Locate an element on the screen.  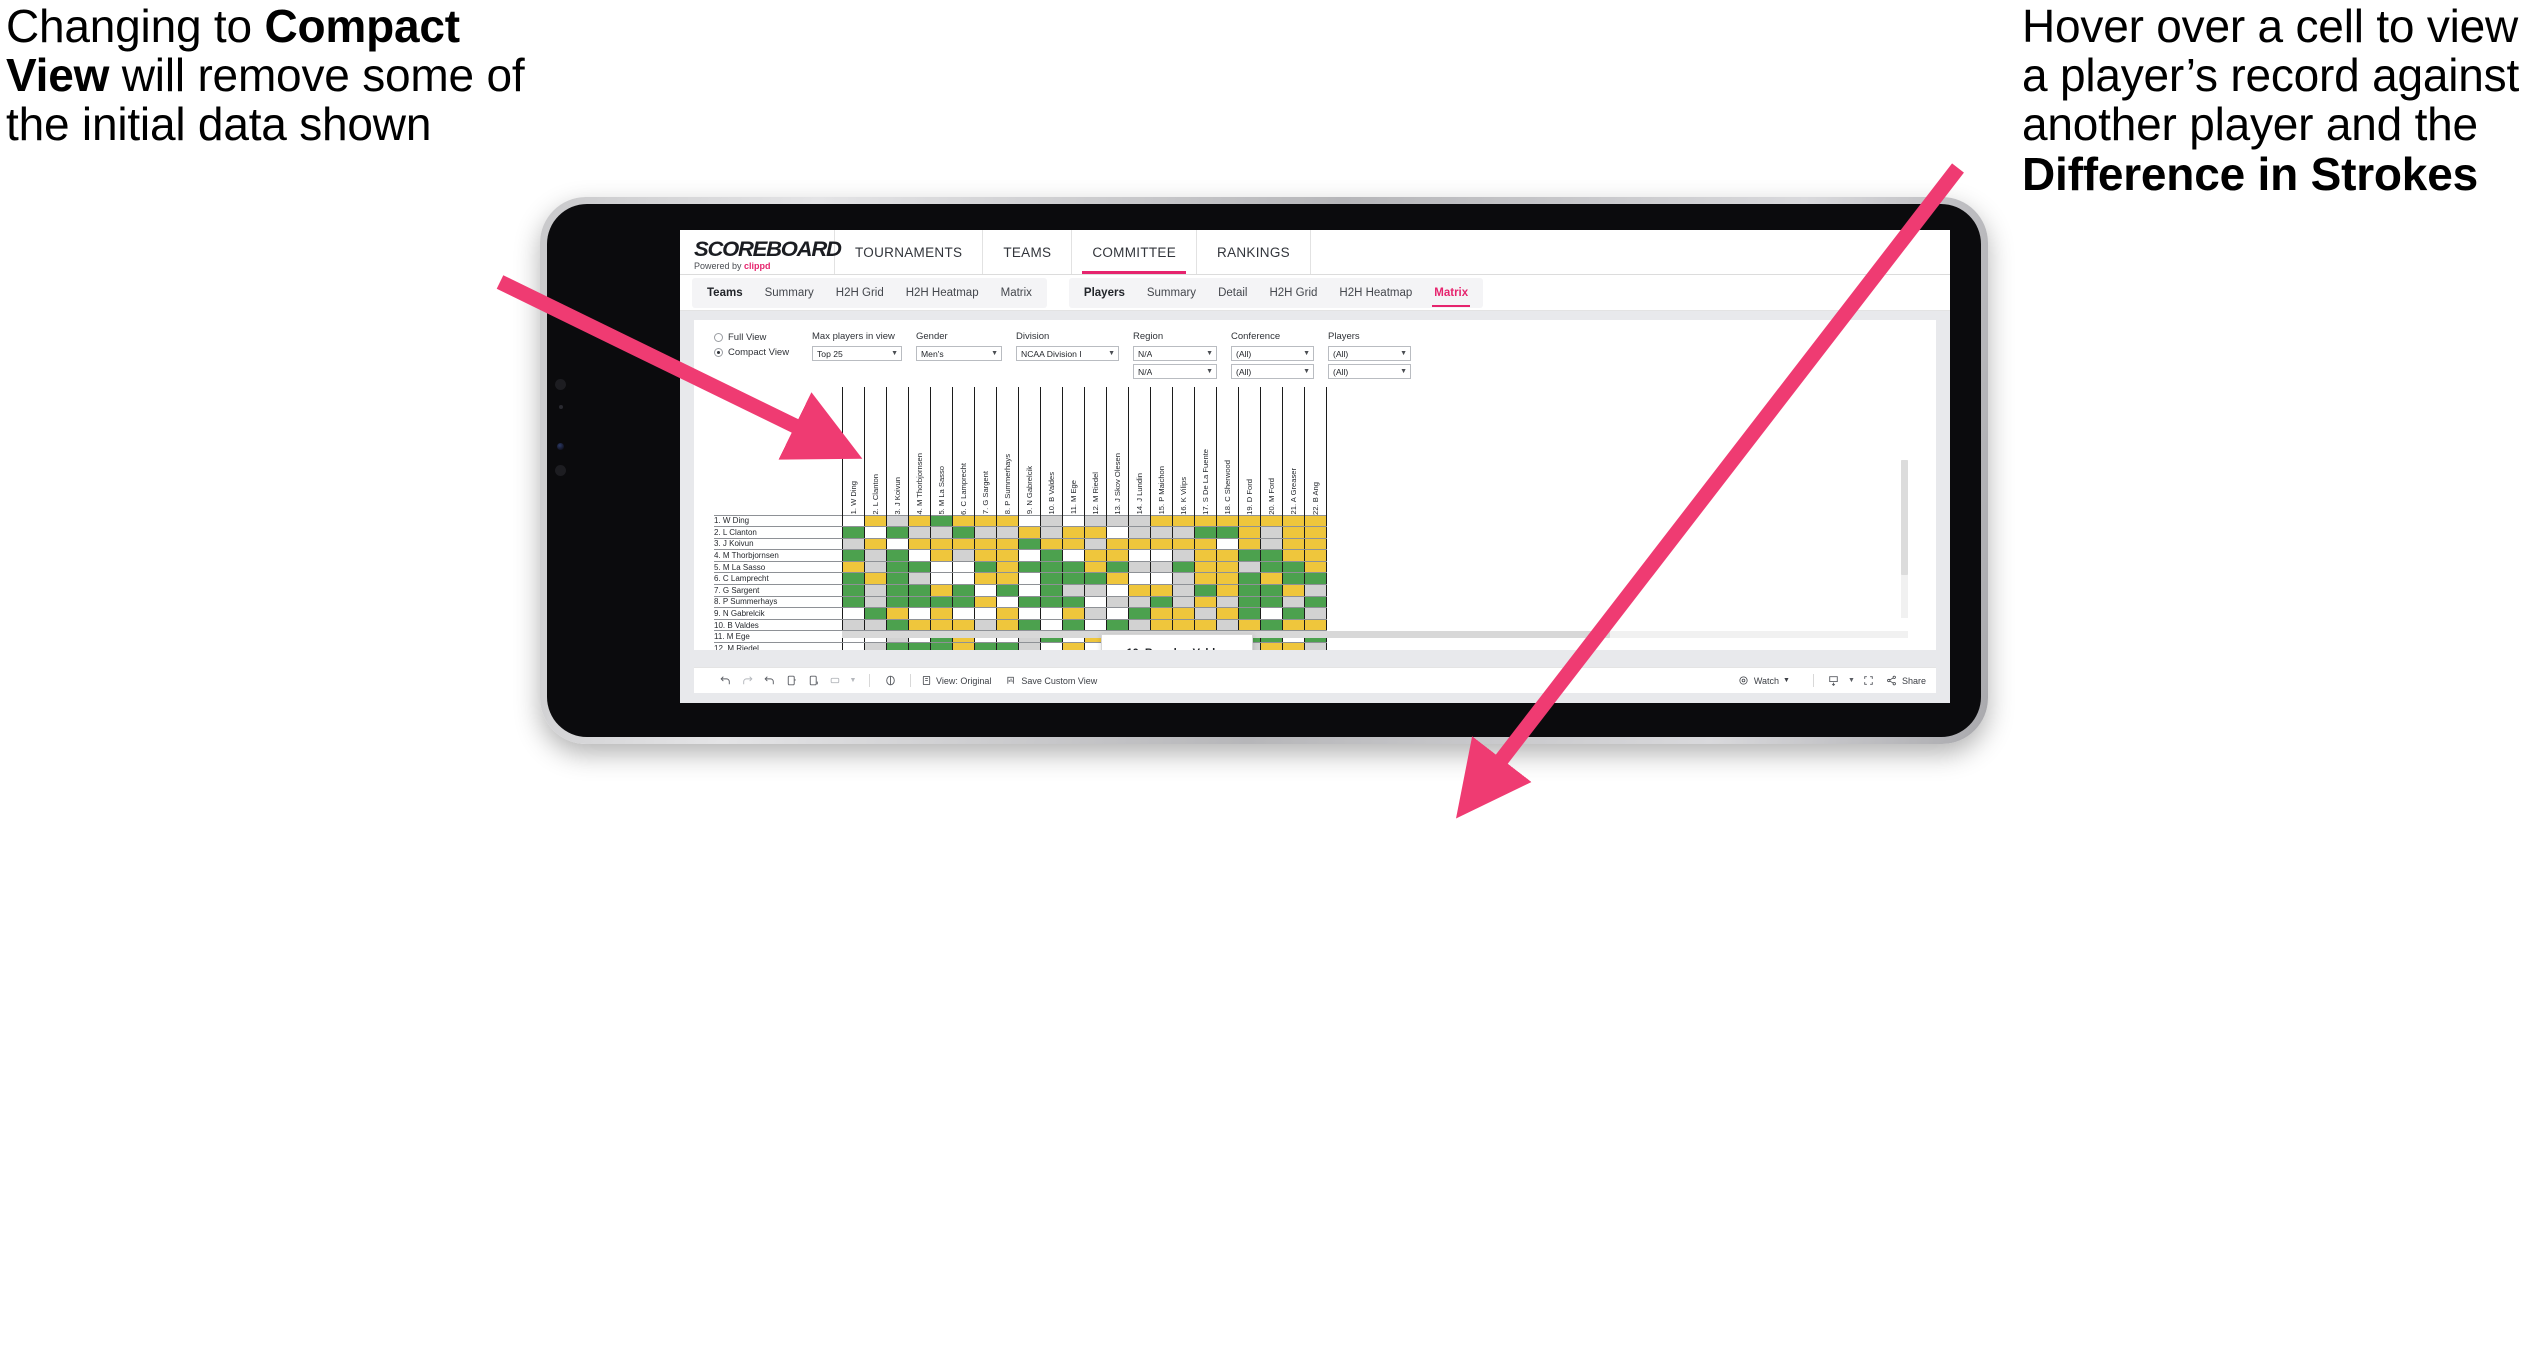
topnav-rankings: RANKINGS is located at coordinates (1254, 252).